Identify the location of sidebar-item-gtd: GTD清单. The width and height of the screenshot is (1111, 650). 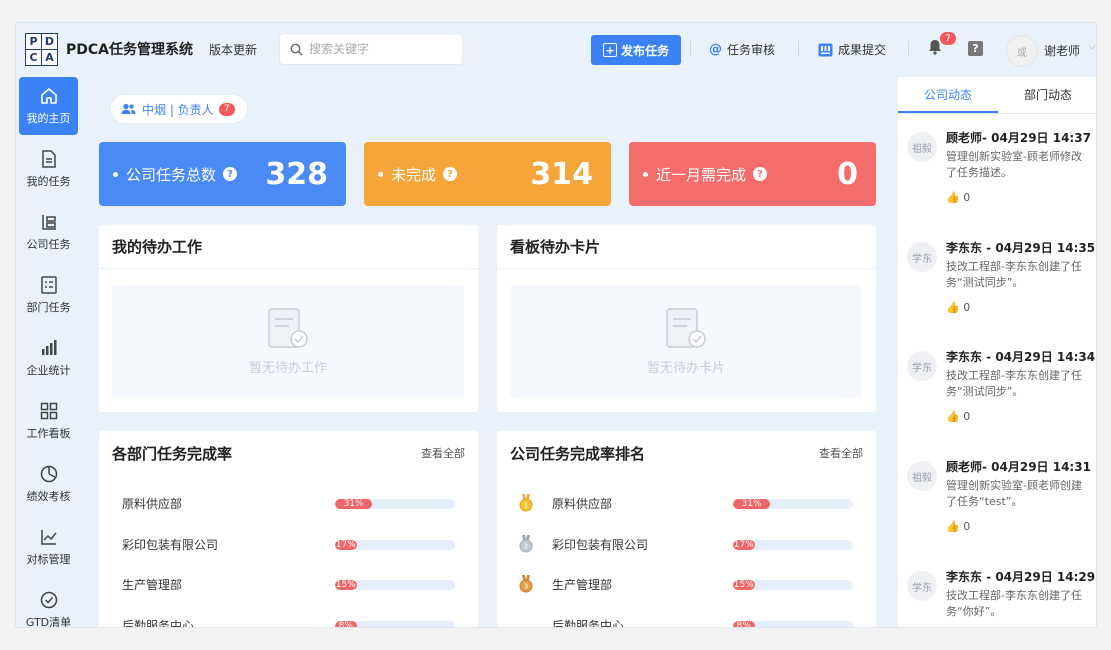
(48, 604).